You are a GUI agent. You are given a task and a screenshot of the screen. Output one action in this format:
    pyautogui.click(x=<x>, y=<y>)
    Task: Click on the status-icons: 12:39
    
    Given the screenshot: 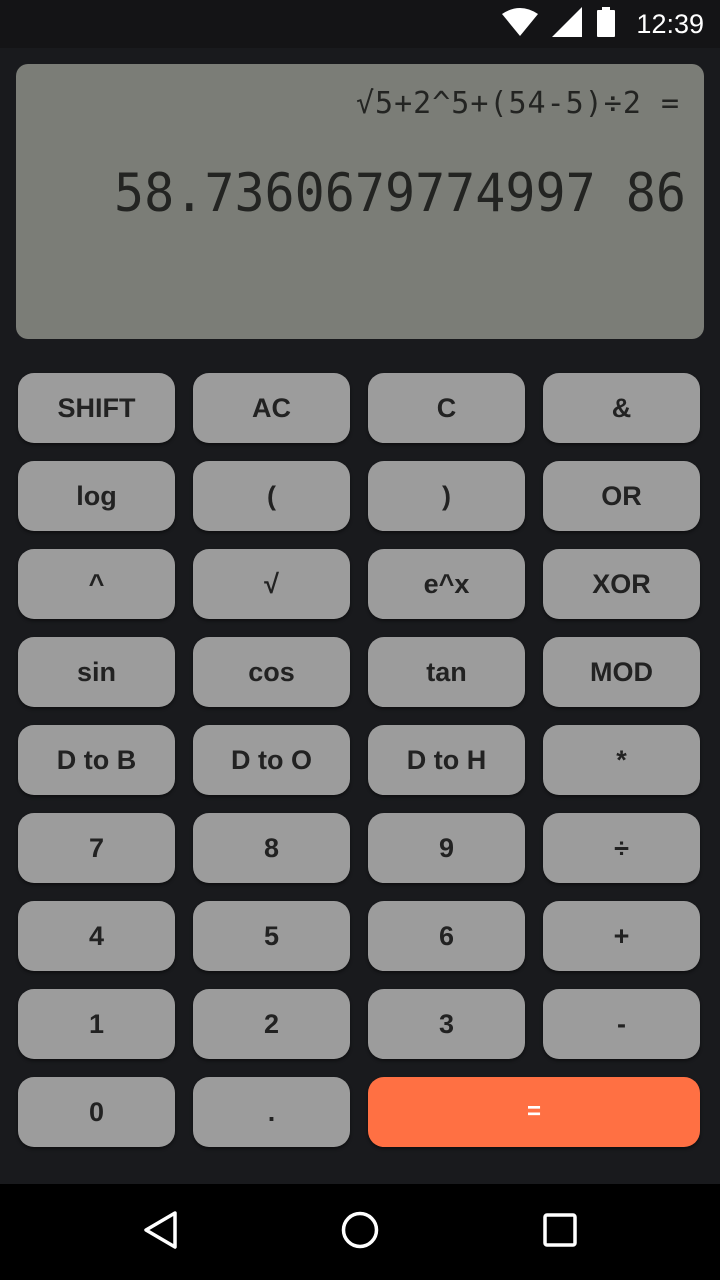 What is the action you would take?
    pyautogui.click(x=603, y=24)
    